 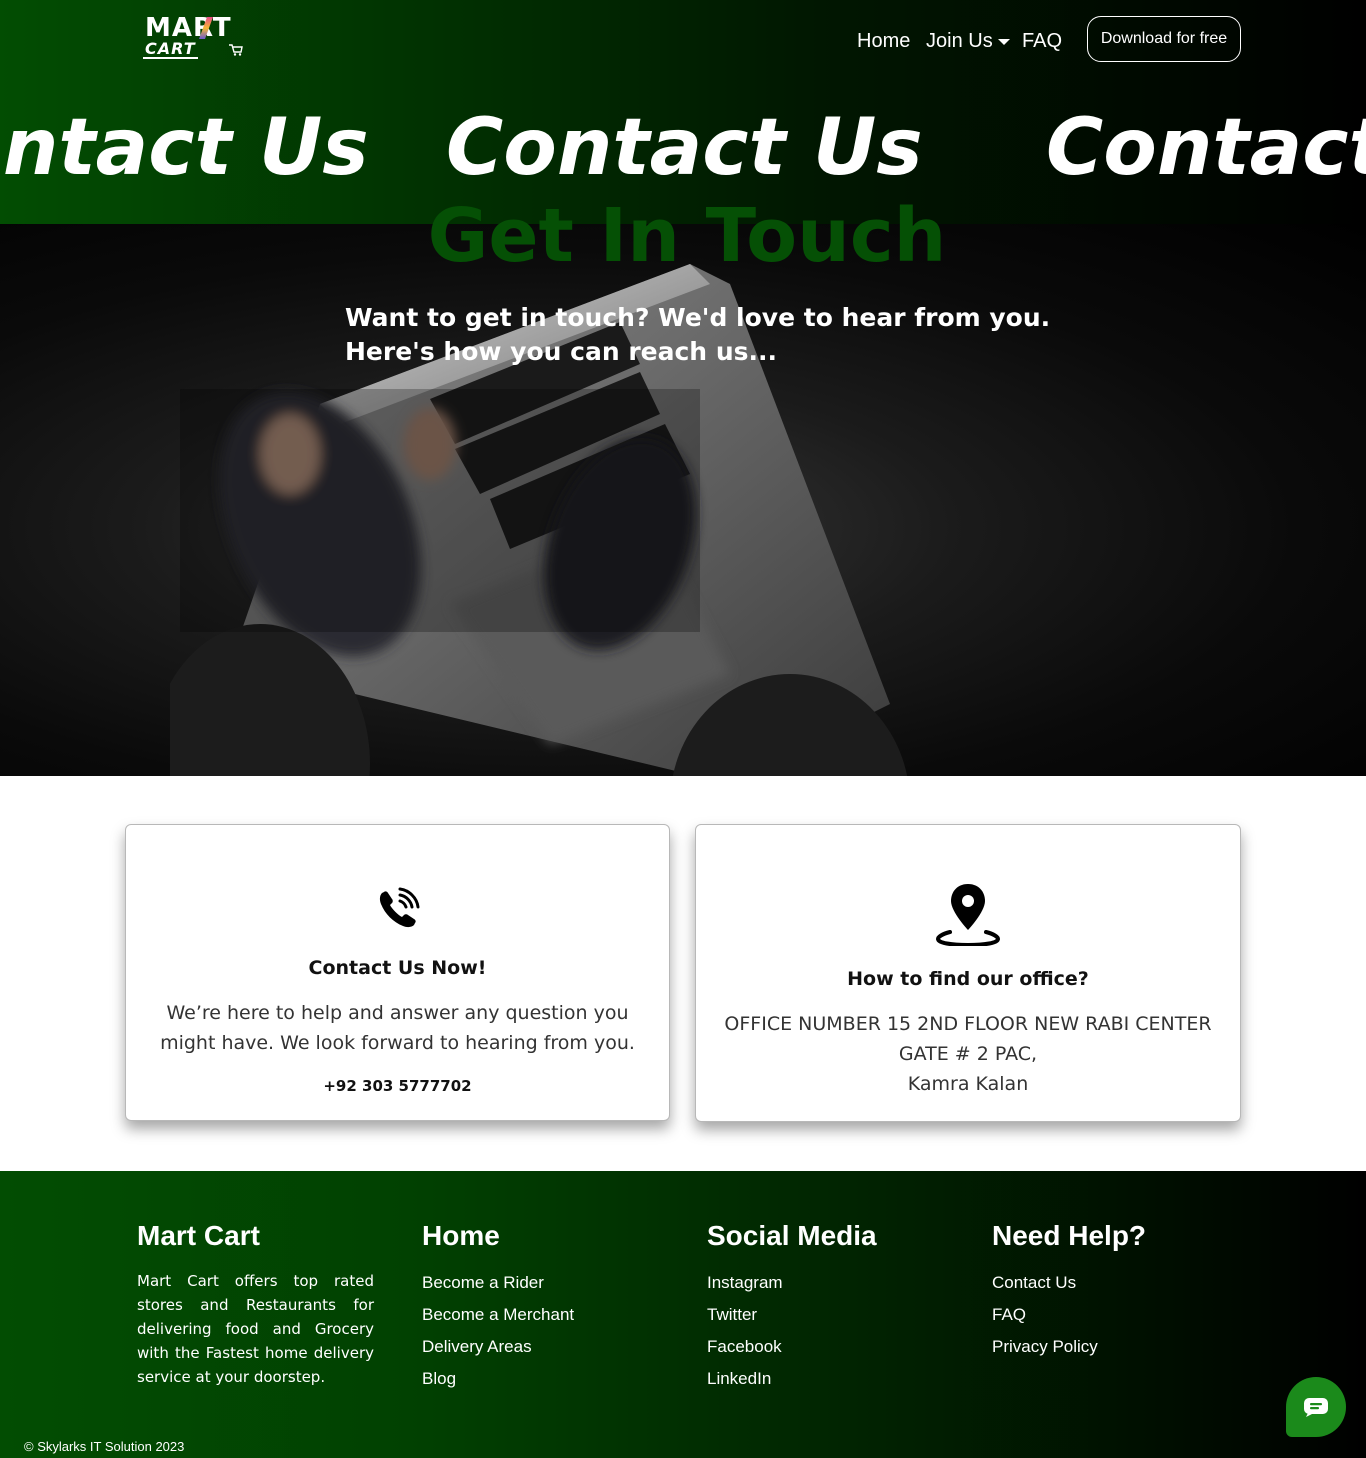 What do you see at coordinates (968, 915) in the screenshot?
I see `location-pin-icon` at bounding box center [968, 915].